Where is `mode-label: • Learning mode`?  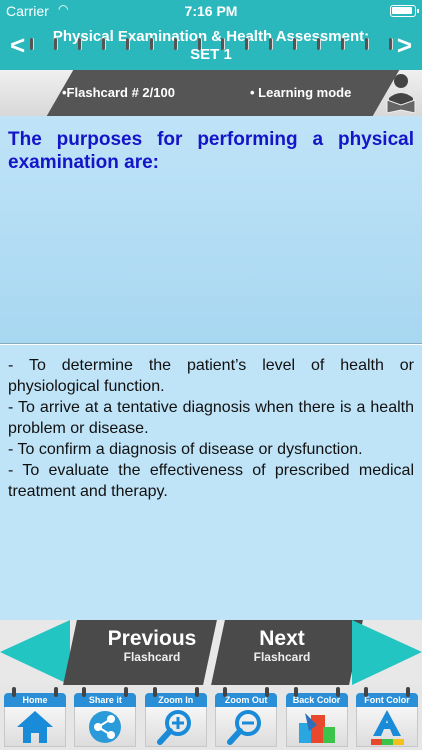 mode-label: • Learning mode is located at coordinates (301, 92).